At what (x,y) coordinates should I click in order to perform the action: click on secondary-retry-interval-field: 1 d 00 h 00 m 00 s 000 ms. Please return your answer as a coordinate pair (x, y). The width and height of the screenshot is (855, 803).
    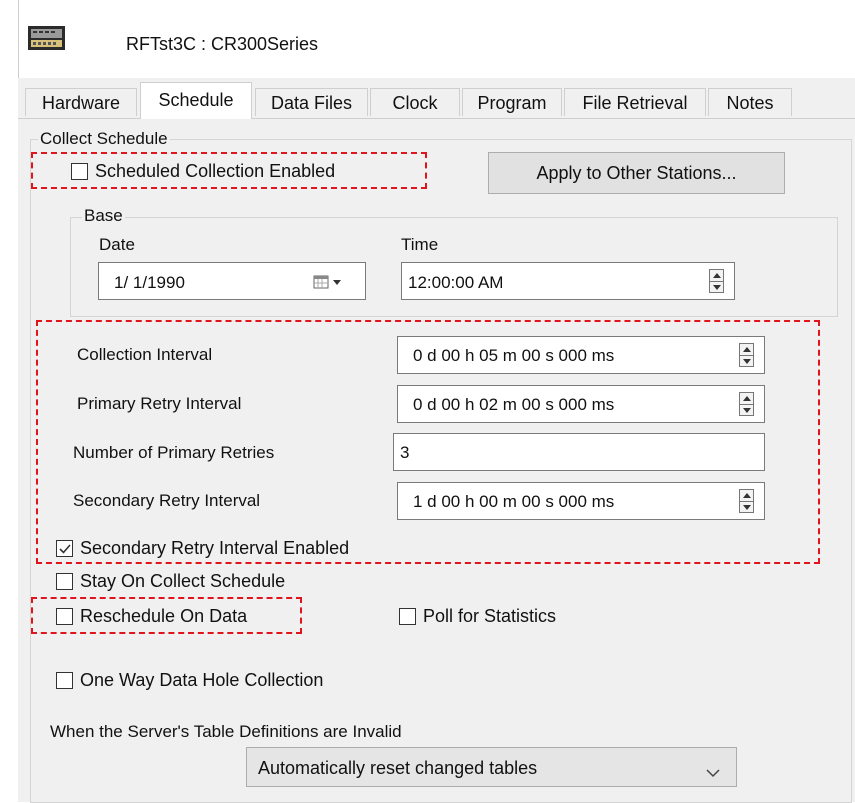
    Looking at the image, I should click on (581, 501).